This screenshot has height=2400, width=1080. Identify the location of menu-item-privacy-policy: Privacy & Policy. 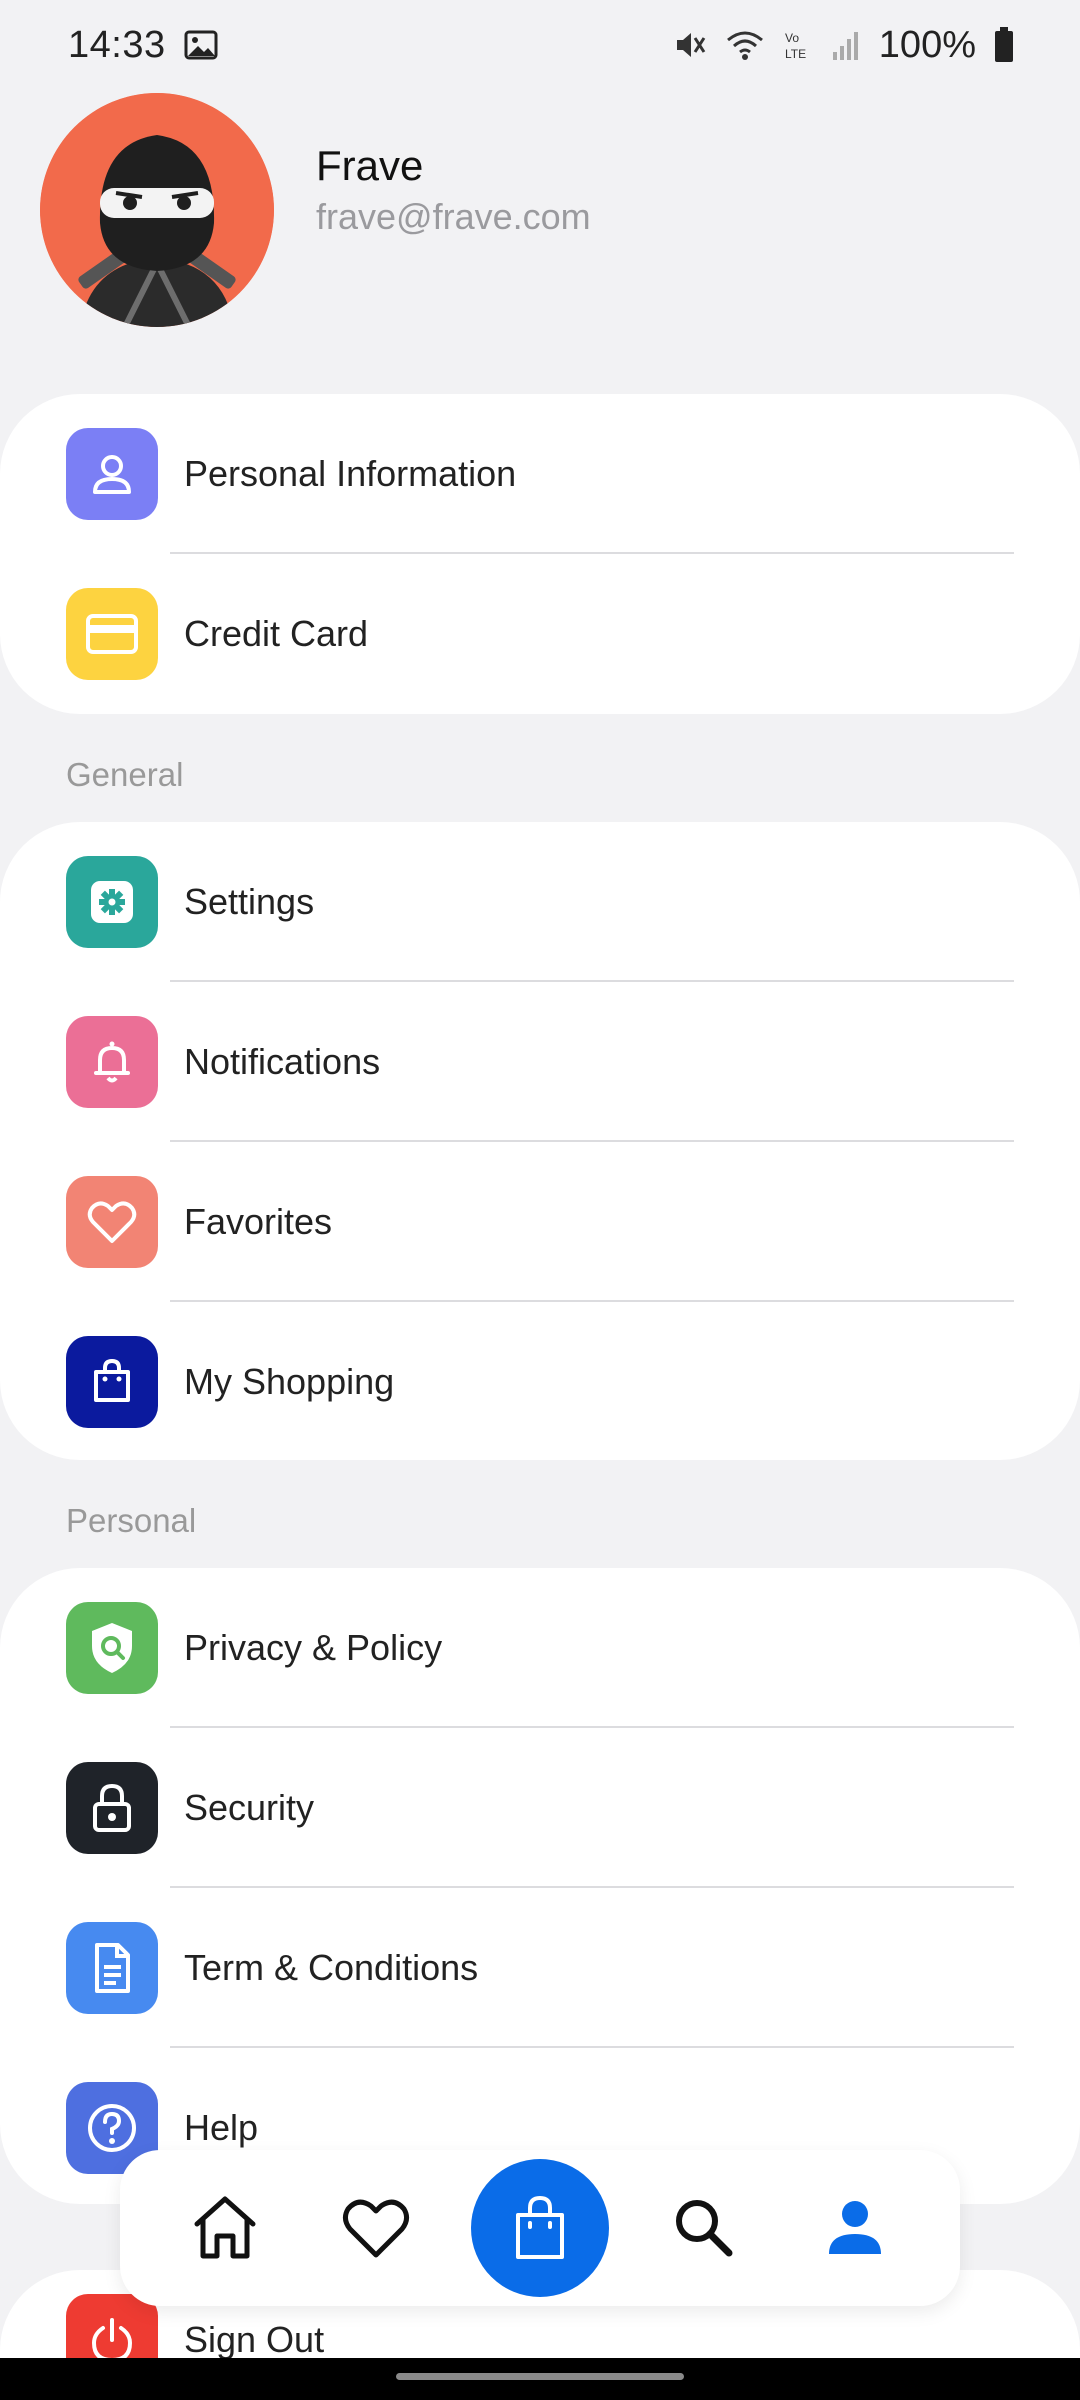
(540, 1648).